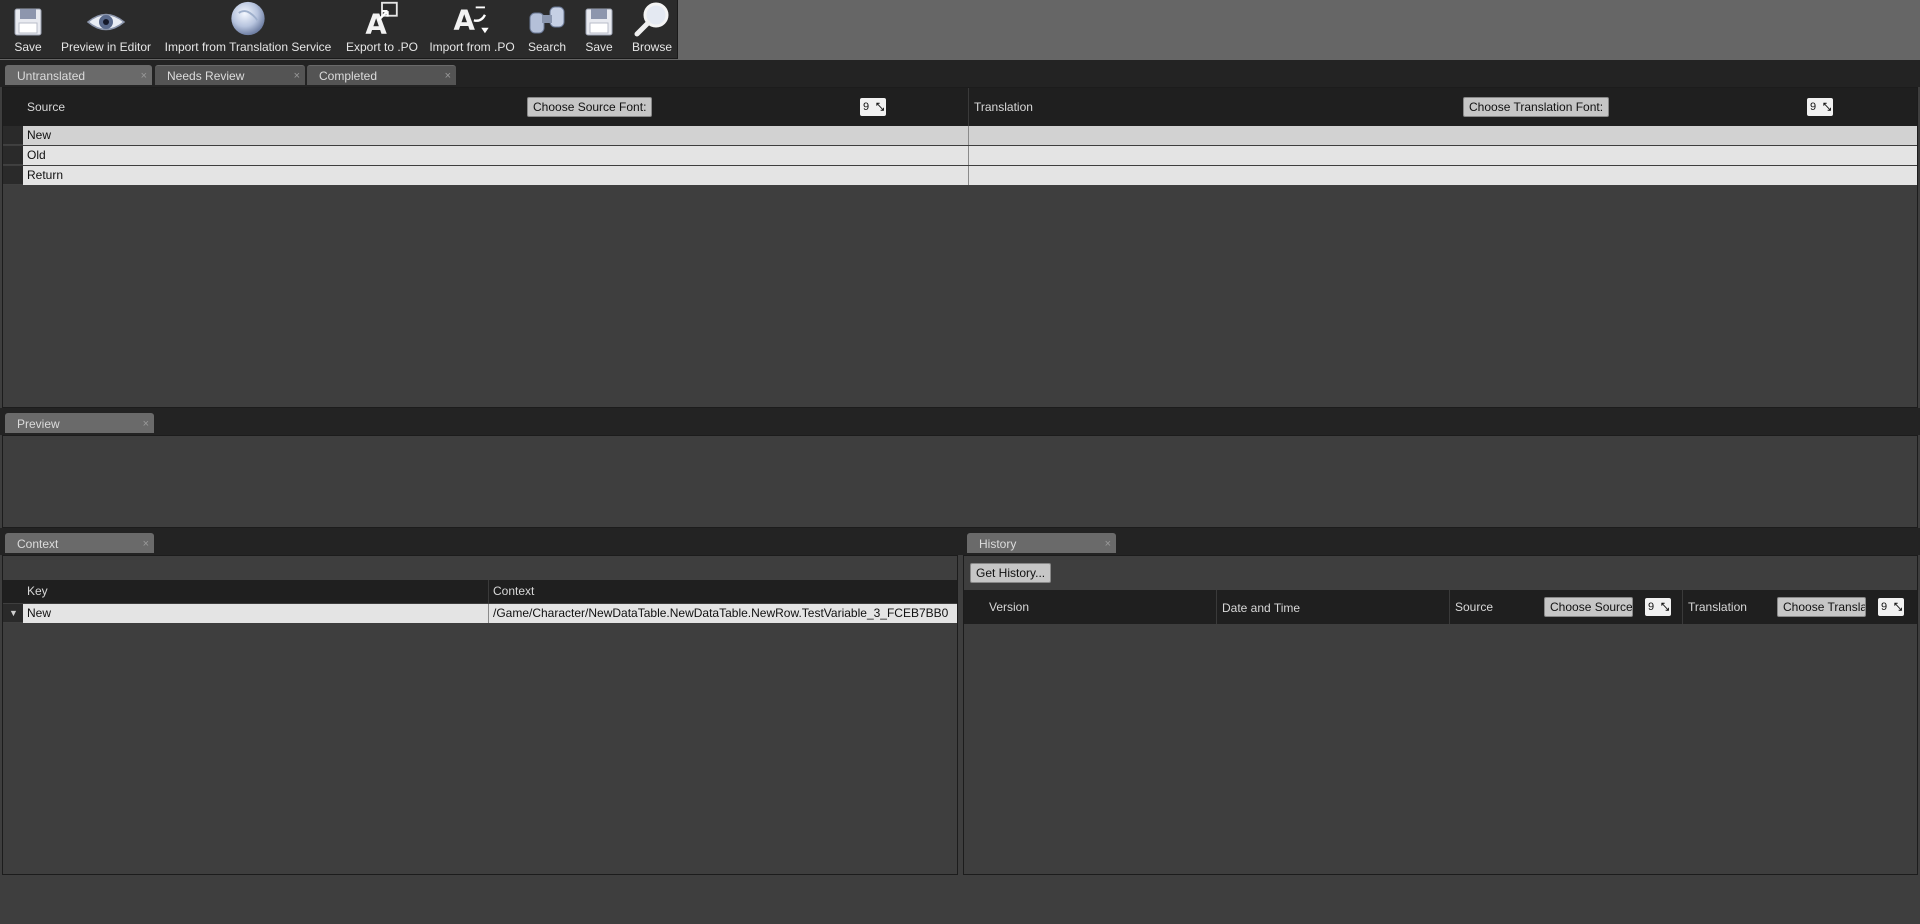  I want to click on export-po-icon: A, so click(381, 19).